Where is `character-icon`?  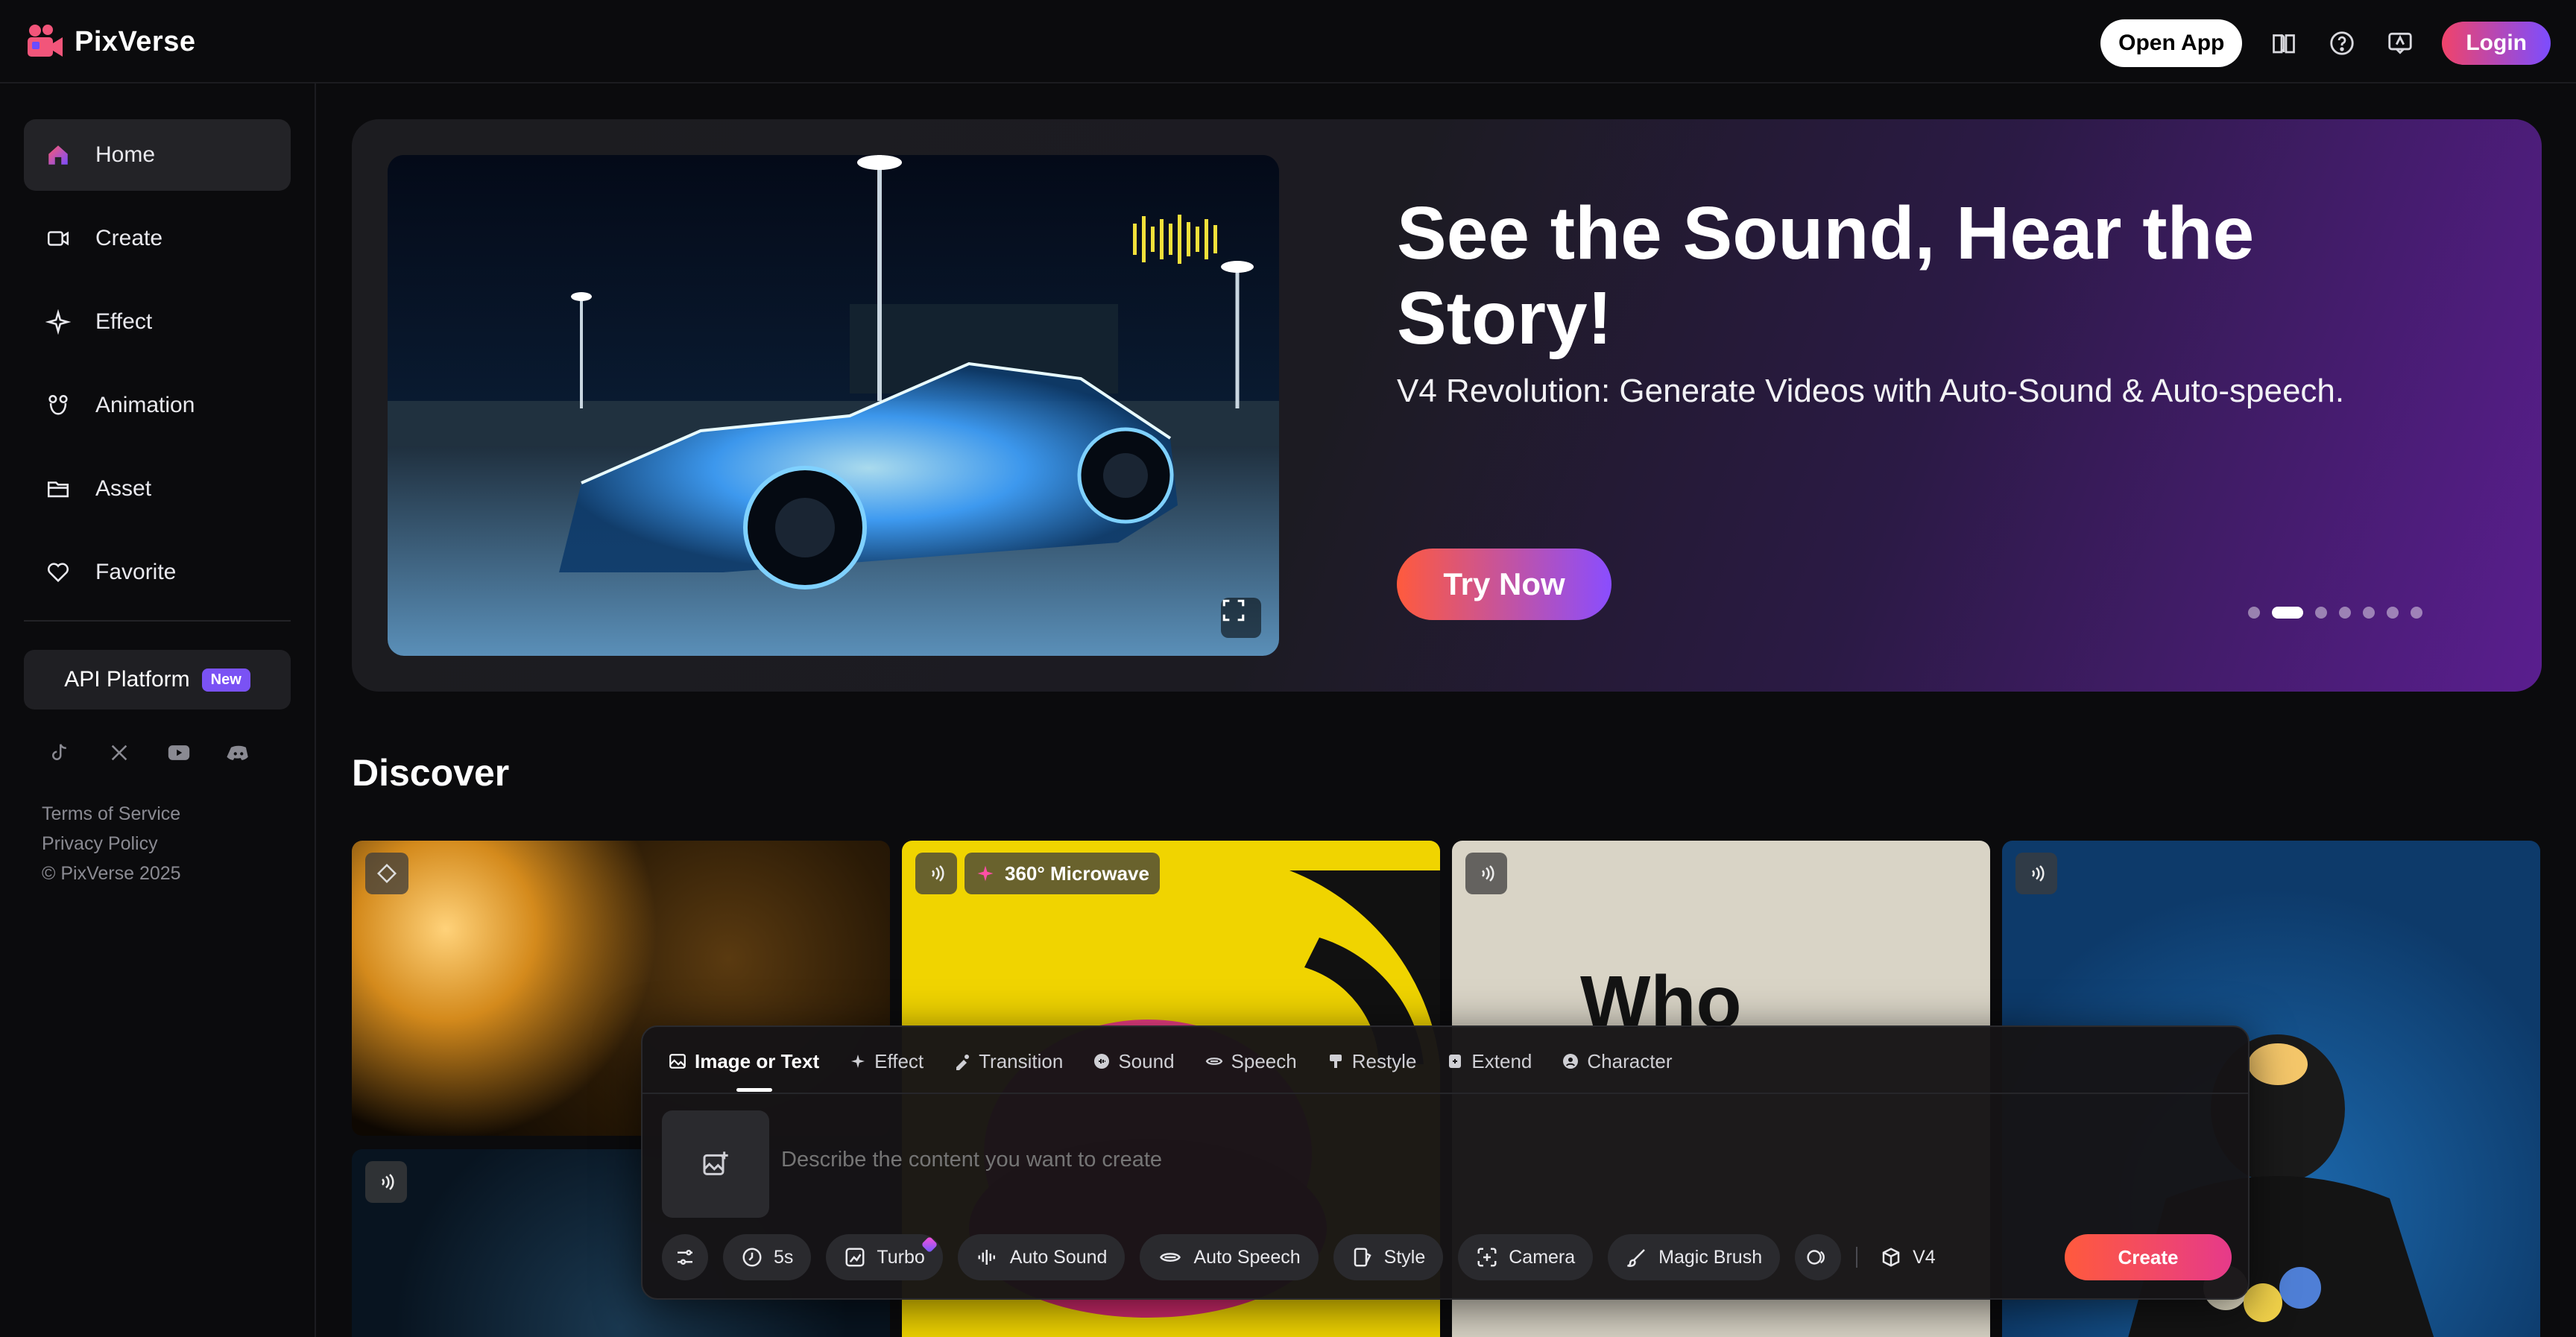
character-icon is located at coordinates (1571, 1061).